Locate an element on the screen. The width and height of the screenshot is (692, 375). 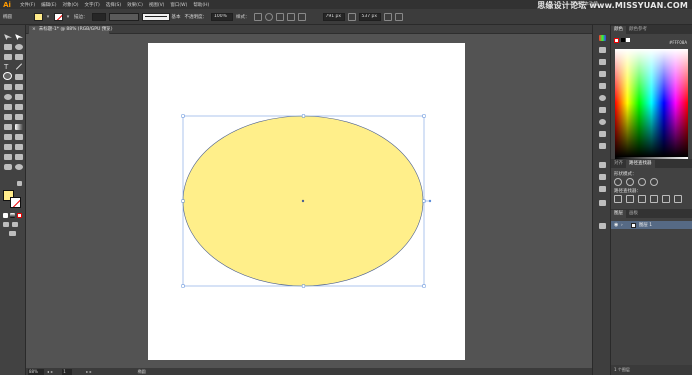
layer-row: ◉ › 图层 1 is located at coordinates (651, 225).